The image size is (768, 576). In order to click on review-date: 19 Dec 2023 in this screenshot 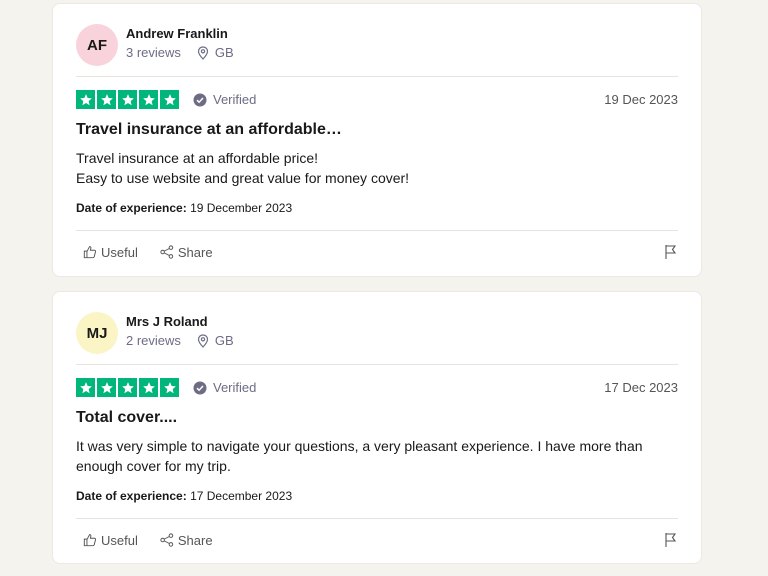, I will do `click(641, 99)`.